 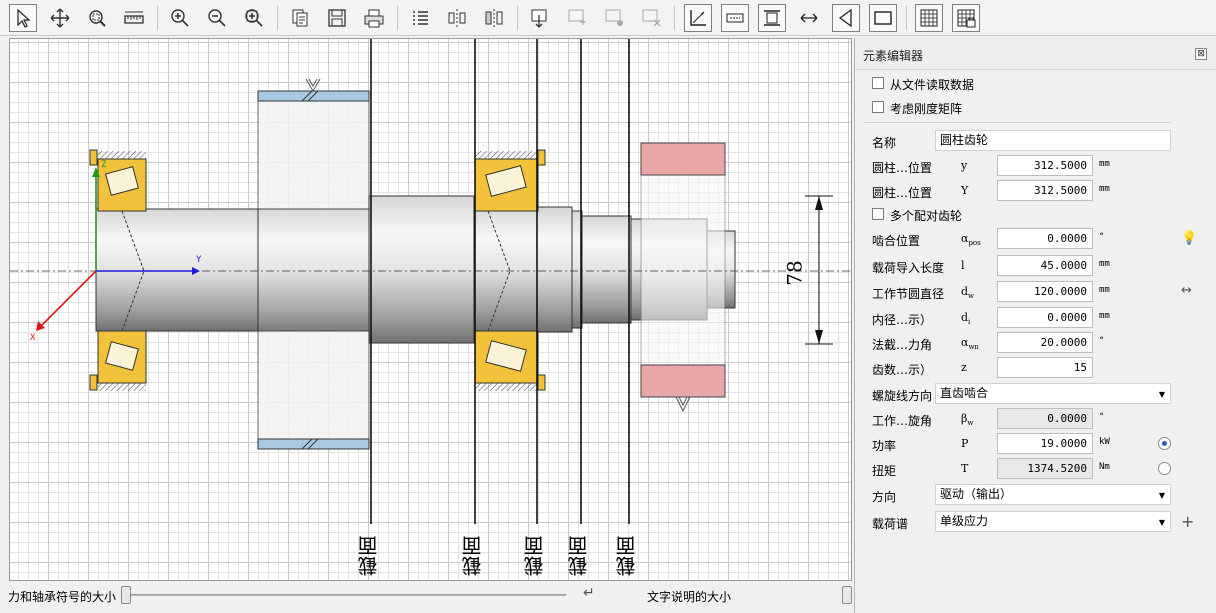 I want to click on load-length-label: 载荷导入长度, so click(x=908, y=268).